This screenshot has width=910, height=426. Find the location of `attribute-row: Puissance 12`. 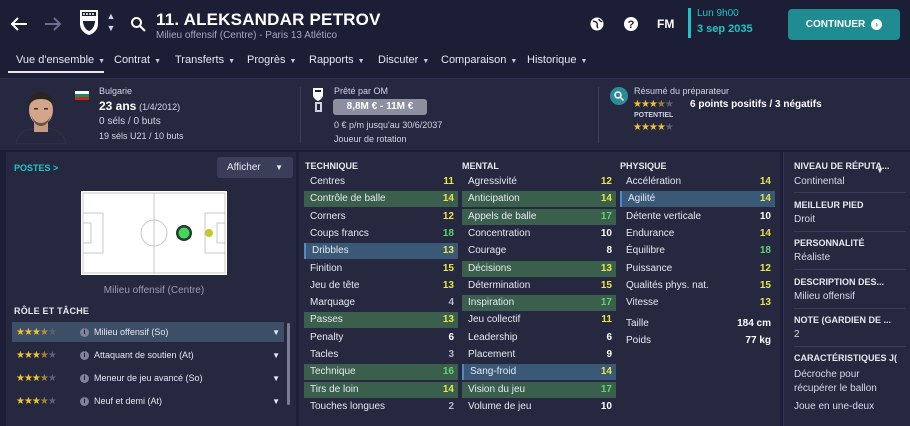

attribute-row: Puissance 12 is located at coordinates (697, 269).